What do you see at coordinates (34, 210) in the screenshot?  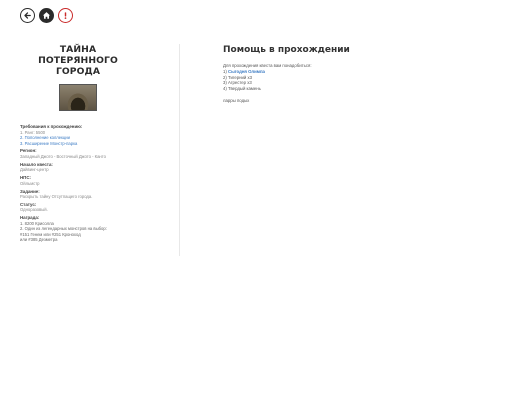 I see `status-value: Одноразовый.` at bounding box center [34, 210].